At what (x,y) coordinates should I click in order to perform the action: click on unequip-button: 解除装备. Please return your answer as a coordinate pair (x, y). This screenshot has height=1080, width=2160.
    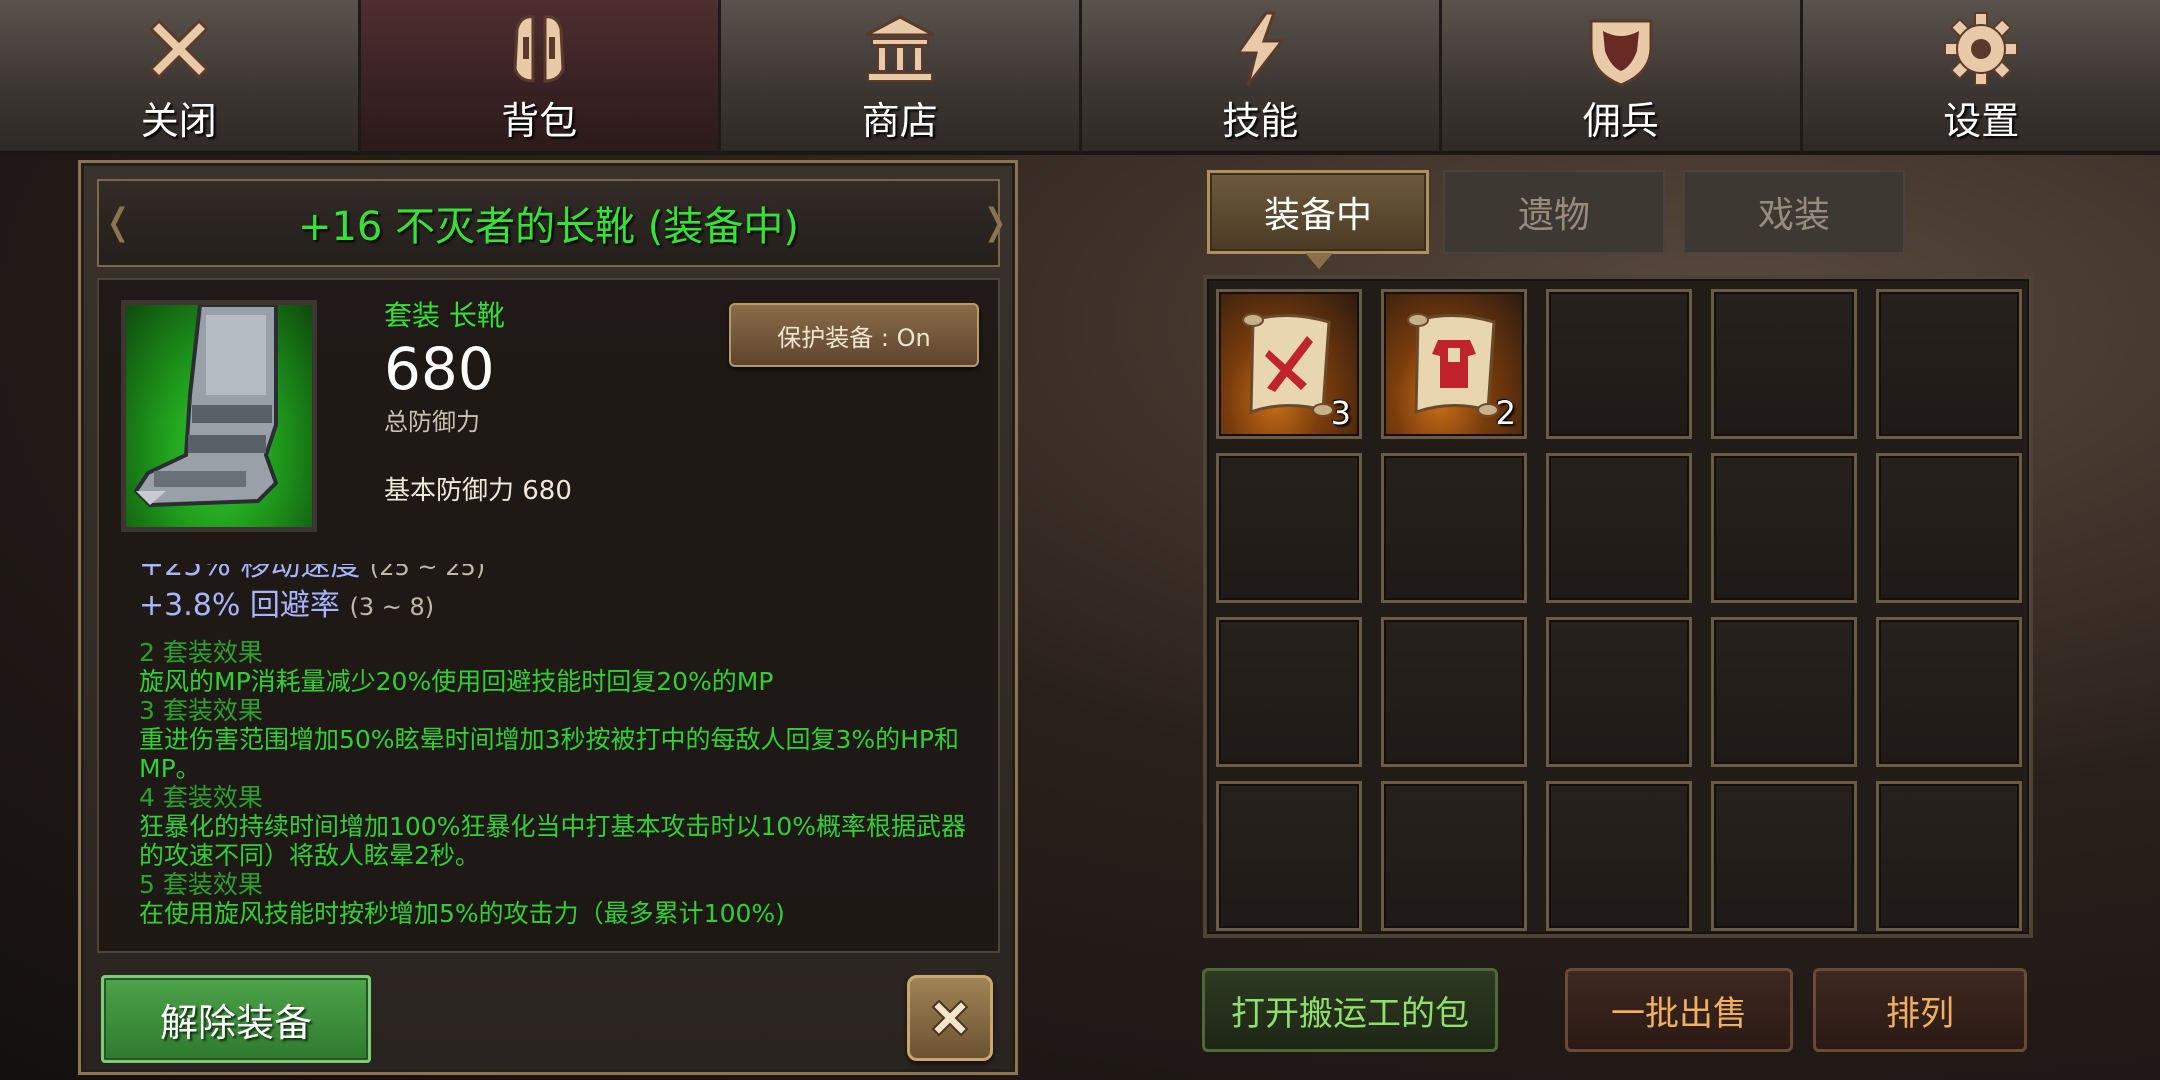
    Looking at the image, I should click on (236, 1019).